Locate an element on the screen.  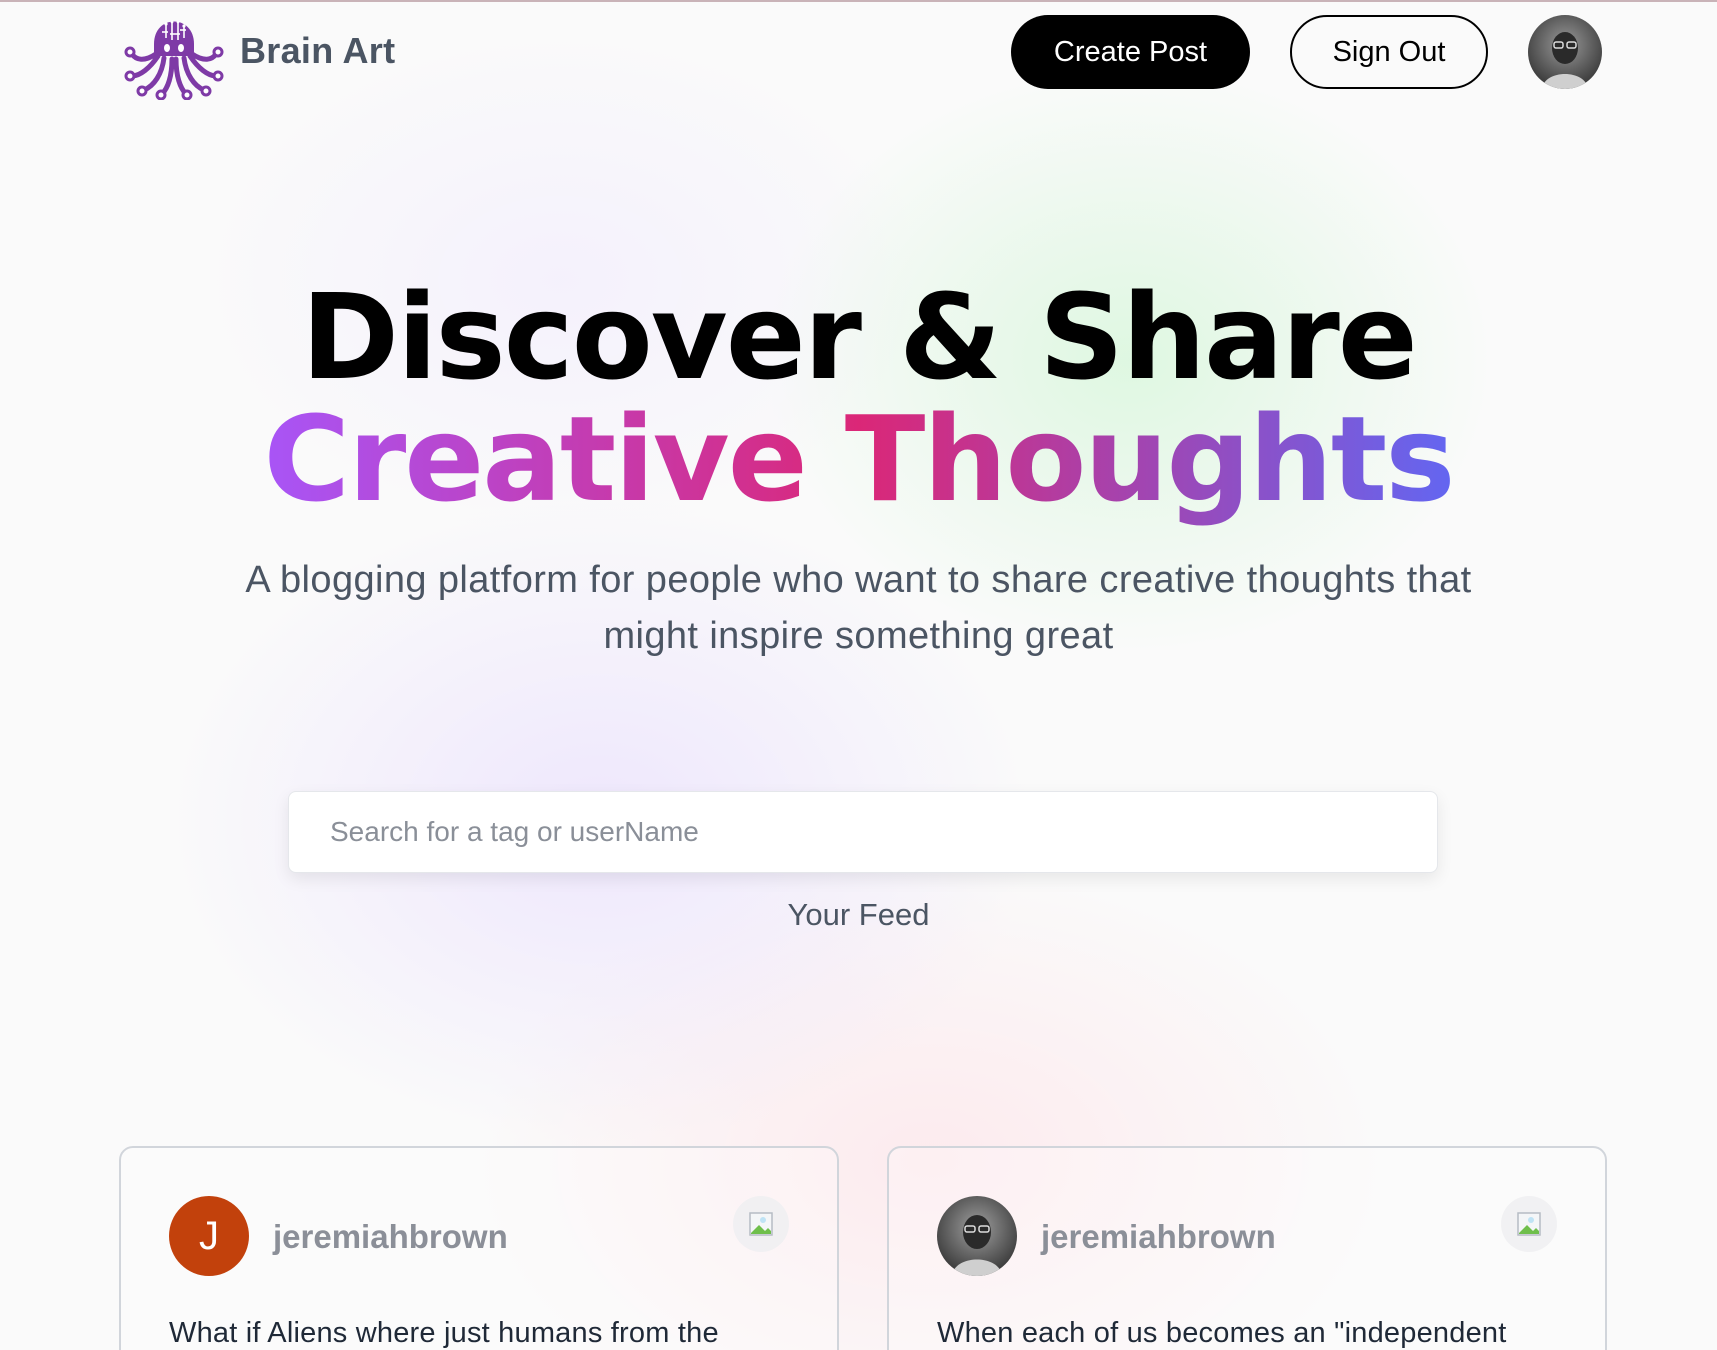
navbar: Brain Art Create Post Sign Out is located at coordinates (858, 52).